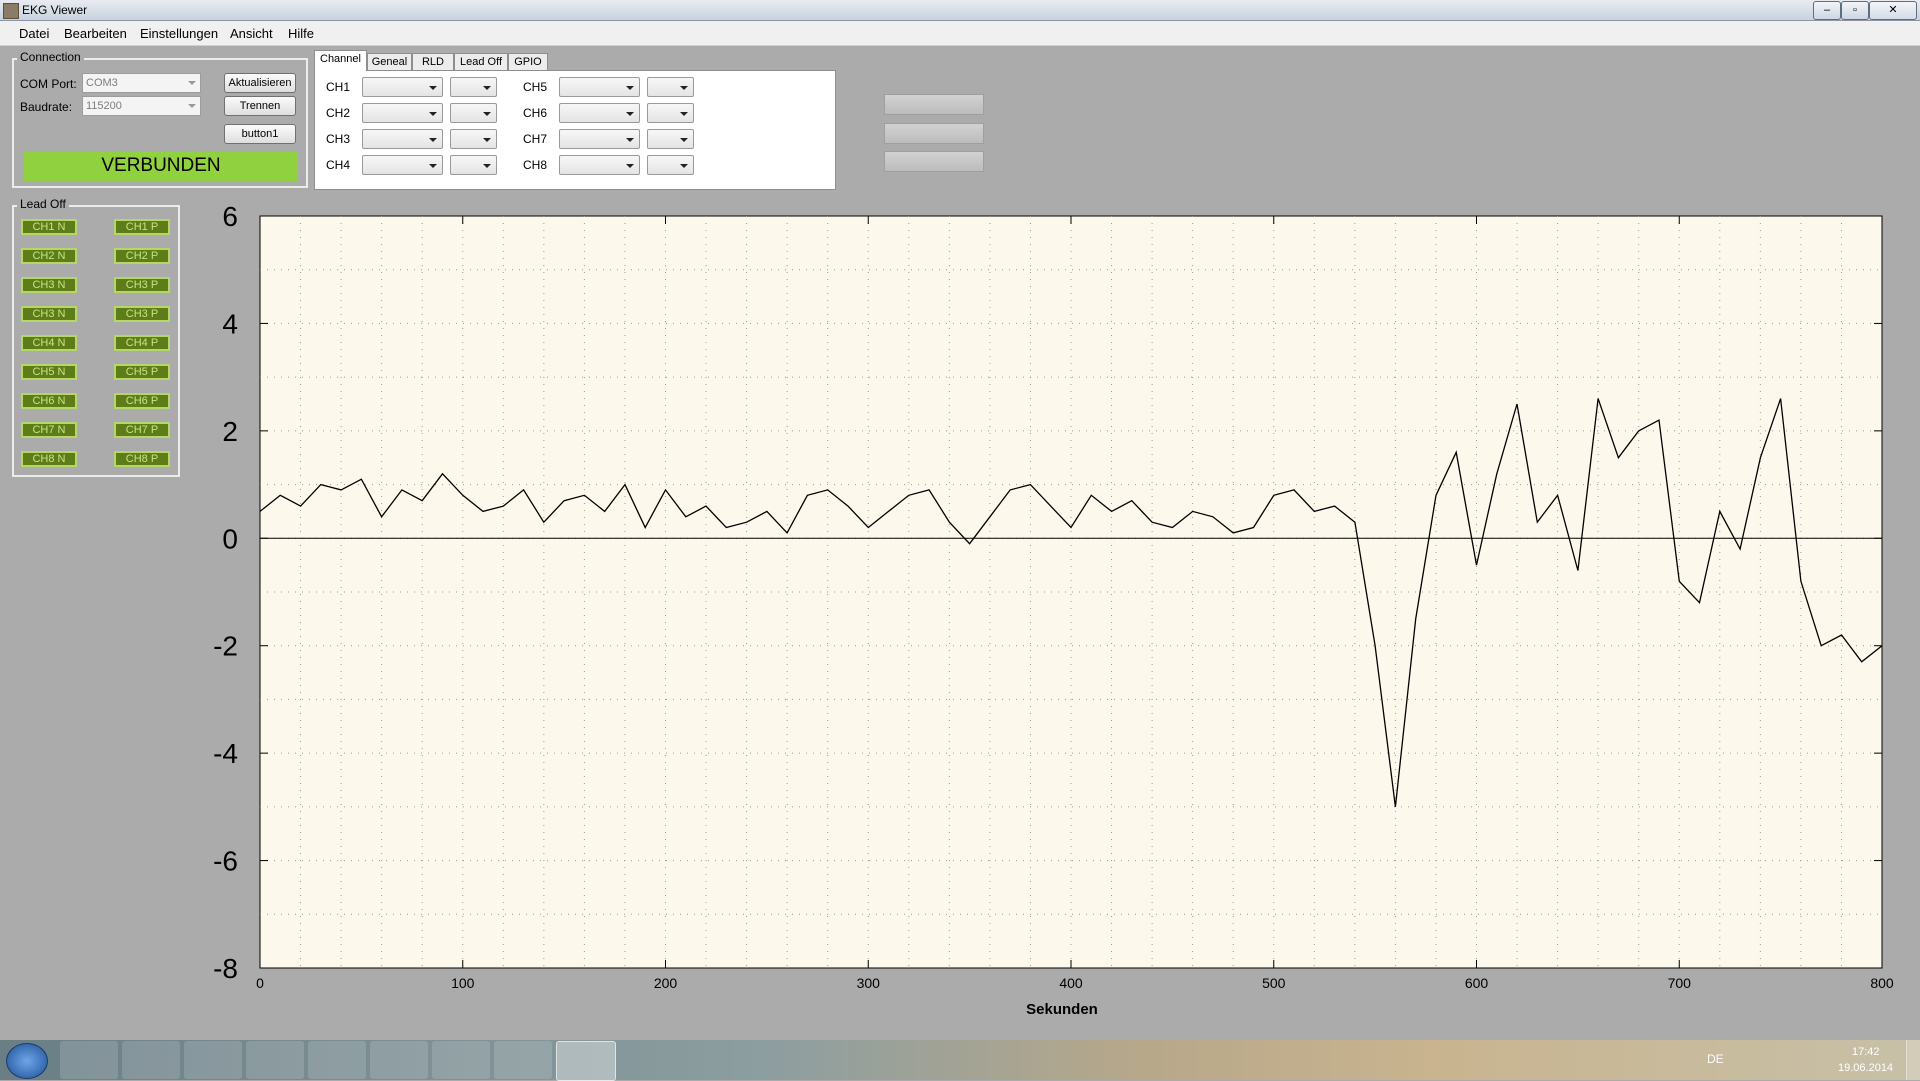 Image resolution: width=1920 pixels, height=1081 pixels. What do you see at coordinates (666, 983) in the screenshot?
I see `x-tick-label: 200` at bounding box center [666, 983].